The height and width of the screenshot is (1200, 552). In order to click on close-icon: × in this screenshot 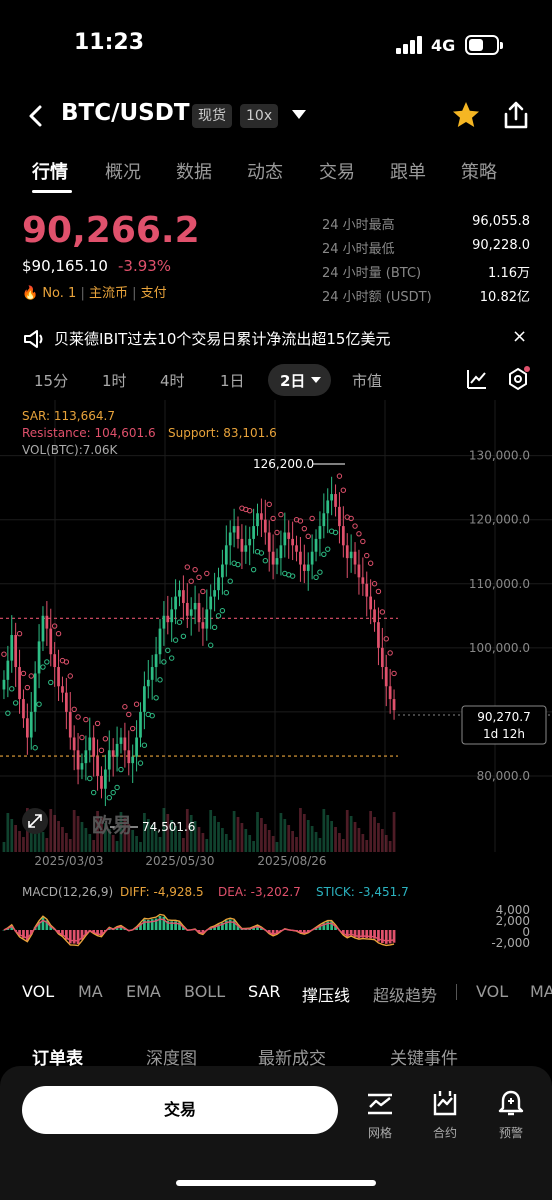, I will do `click(519, 336)`.